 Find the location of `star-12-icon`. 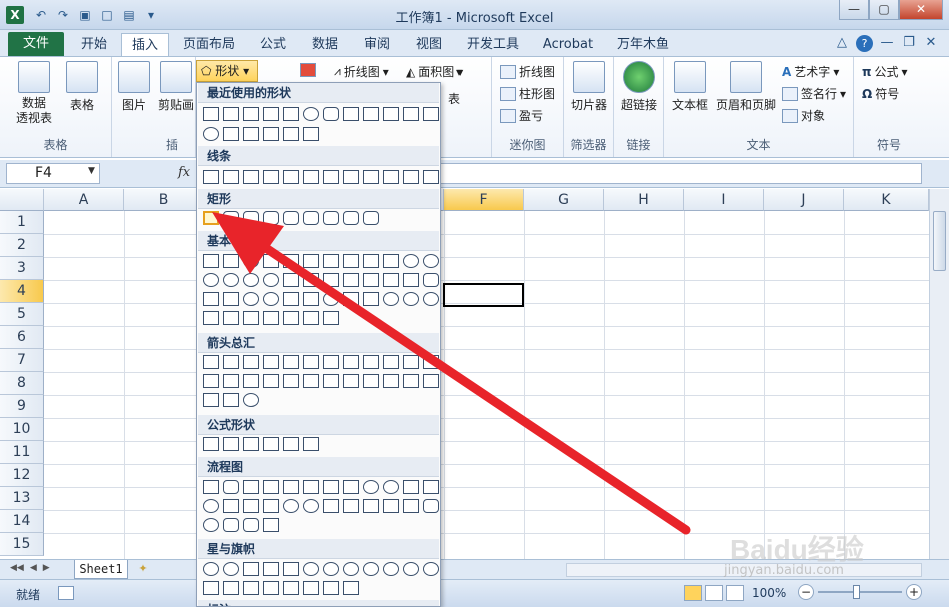

star-12-icon is located at coordinates (371, 569).